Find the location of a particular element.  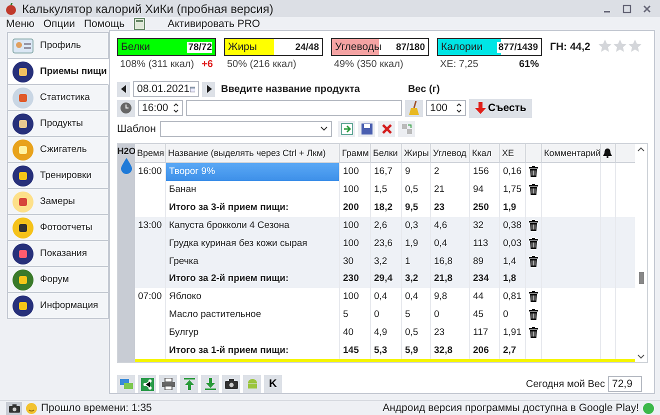

bell-icon is located at coordinates (607, 153).